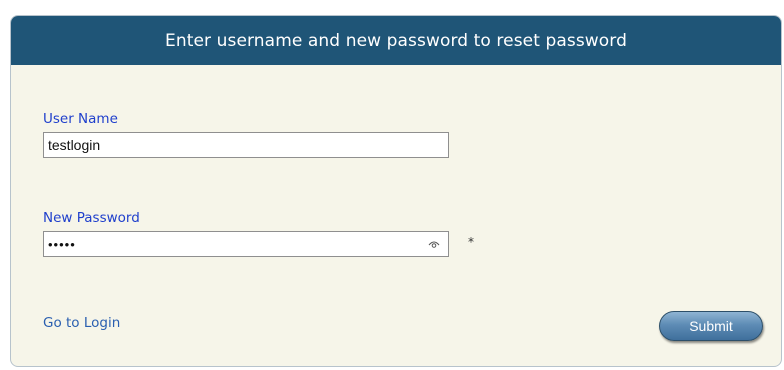  I want to click on new-password-input, so click(246, 244).